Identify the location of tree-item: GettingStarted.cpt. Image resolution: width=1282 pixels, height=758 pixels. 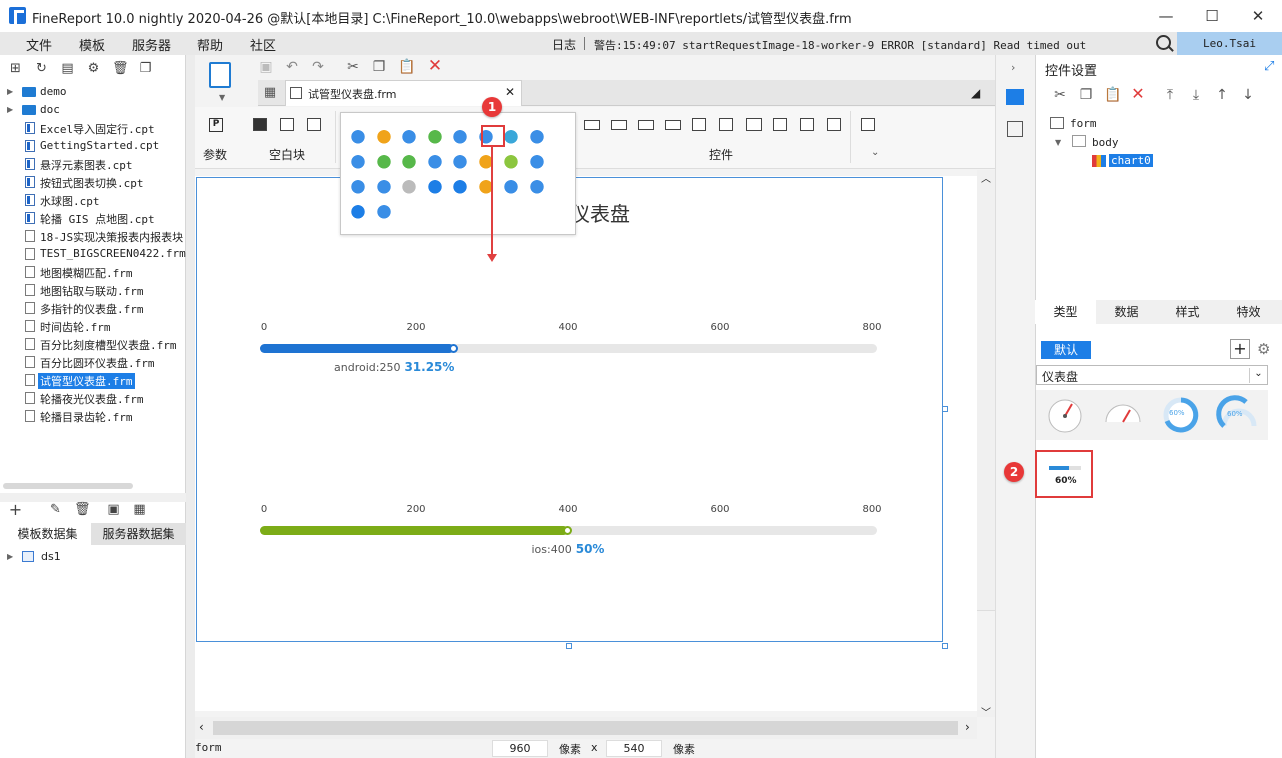
(93, 146).